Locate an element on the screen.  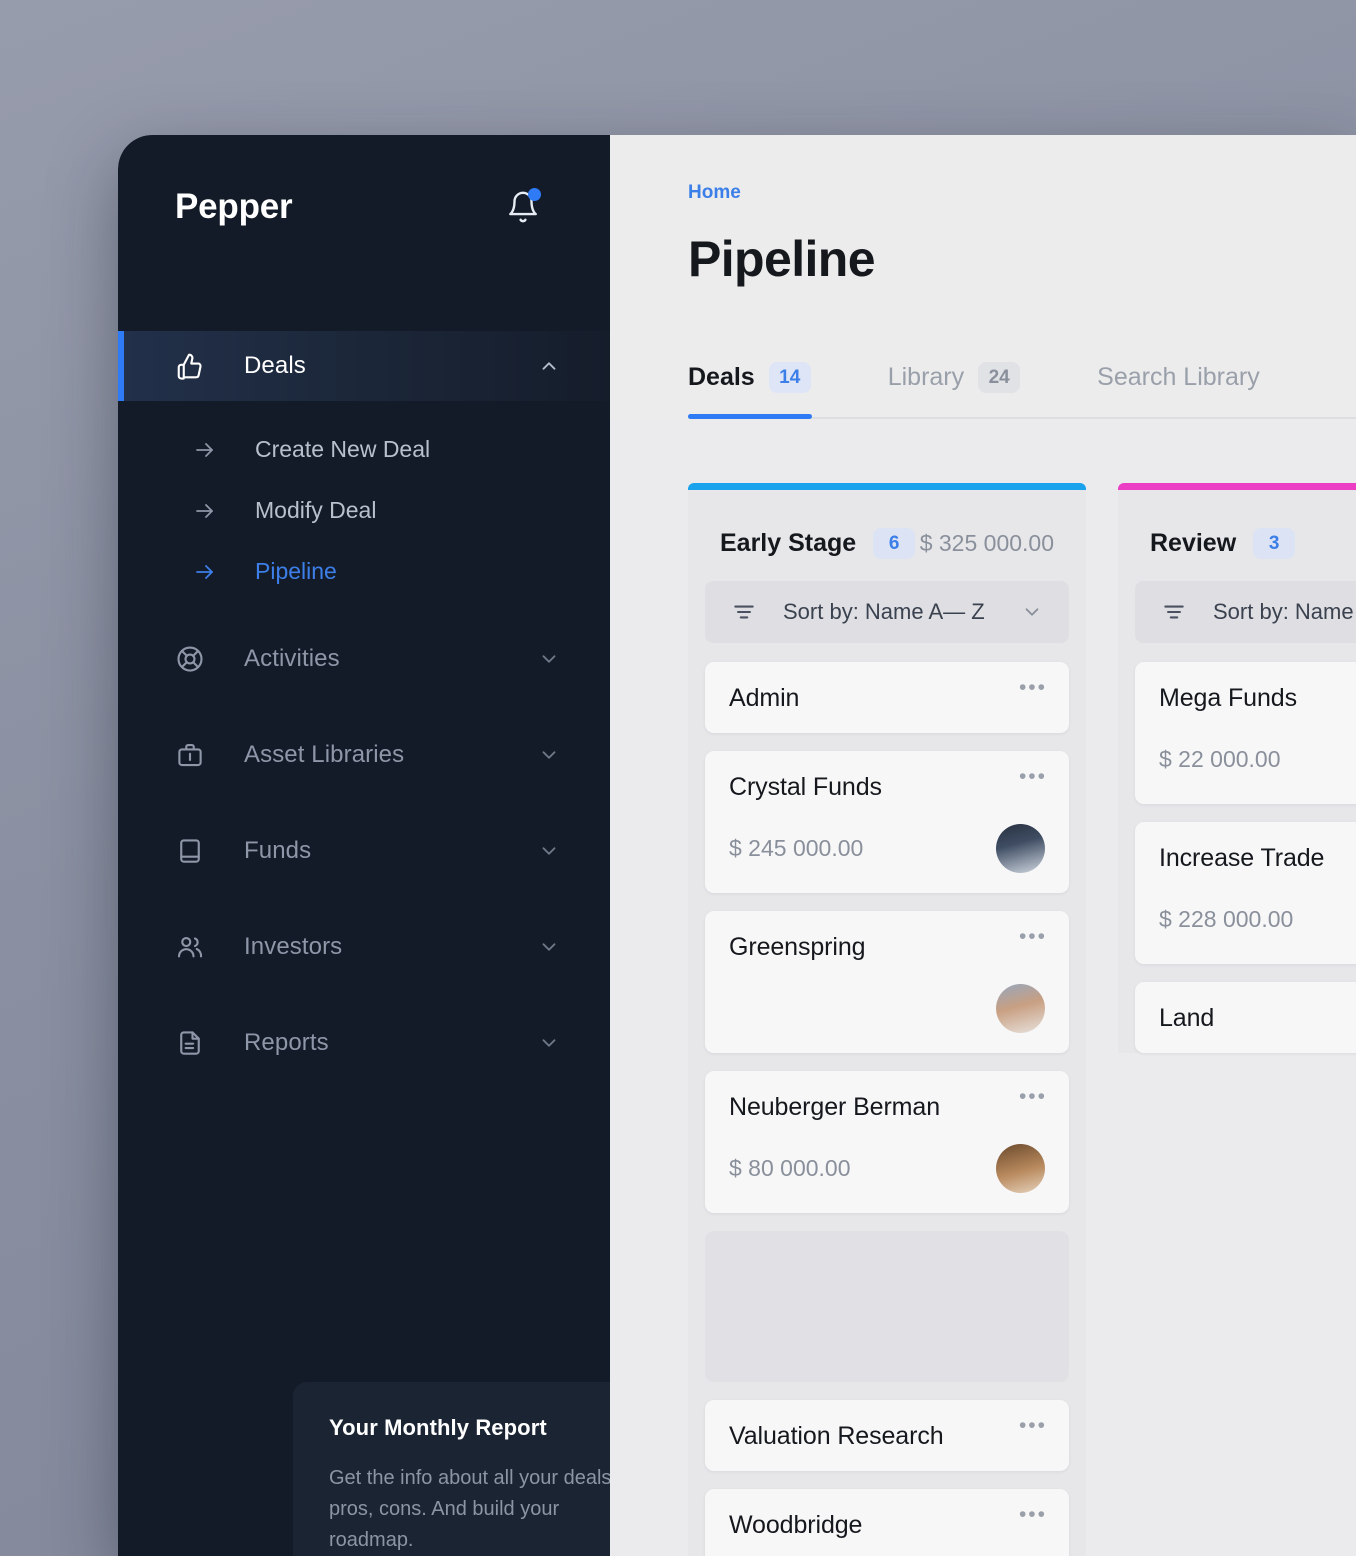
tab-label: Deals is located at coordinates (721, 377).